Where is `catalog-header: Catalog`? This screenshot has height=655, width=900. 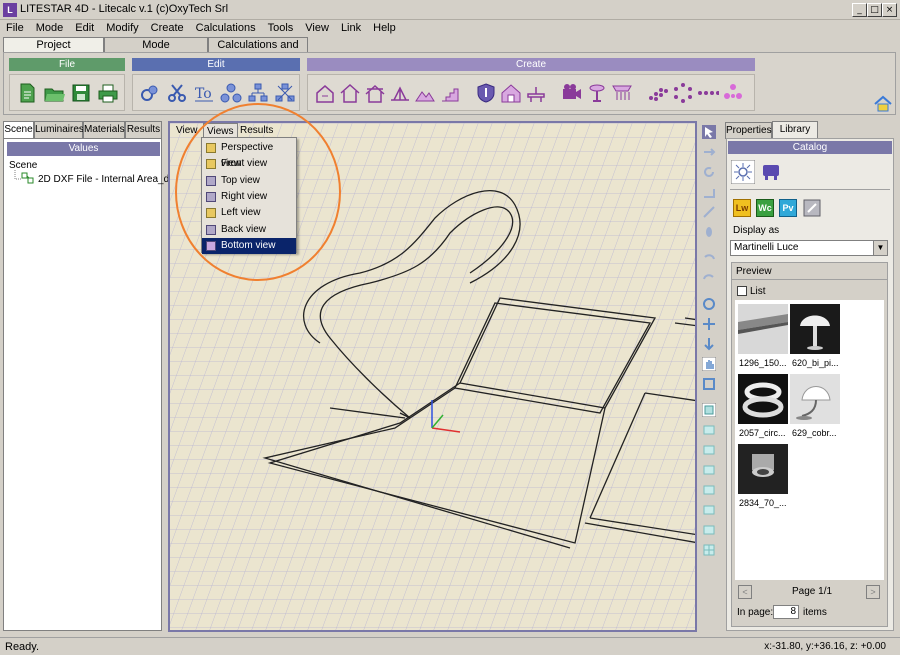
catalog-header: Catalog is located at coordinates (810, 147).